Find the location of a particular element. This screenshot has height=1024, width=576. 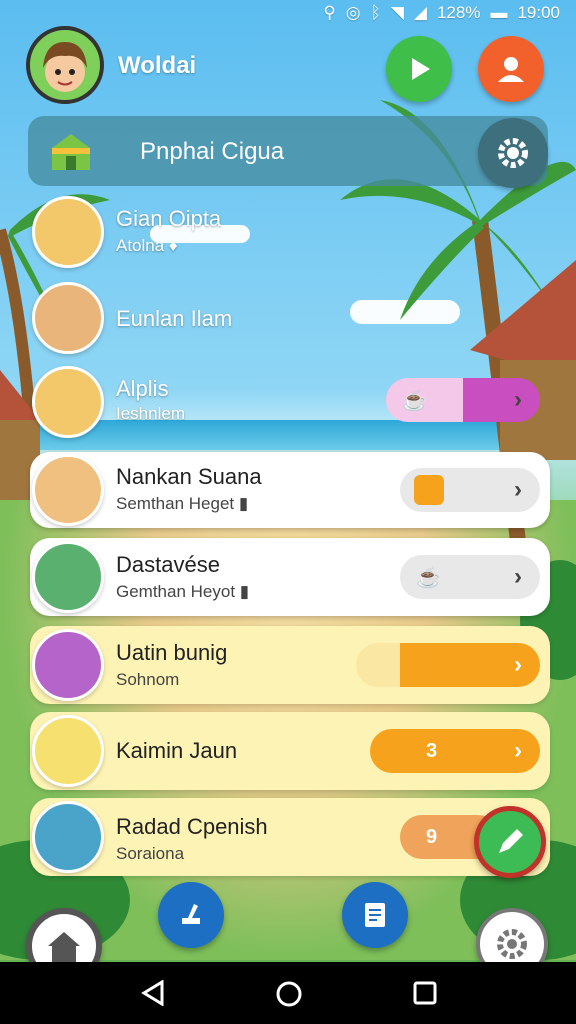

compose-button is located at coordinates (510, 842).